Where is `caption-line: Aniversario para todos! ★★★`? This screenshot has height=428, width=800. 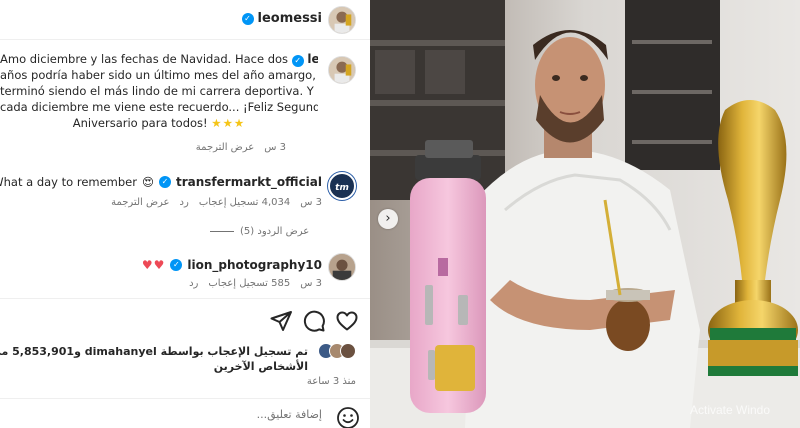
caption-line: Aniversario para todos! ★★★ is located at coordinates (159, 123).